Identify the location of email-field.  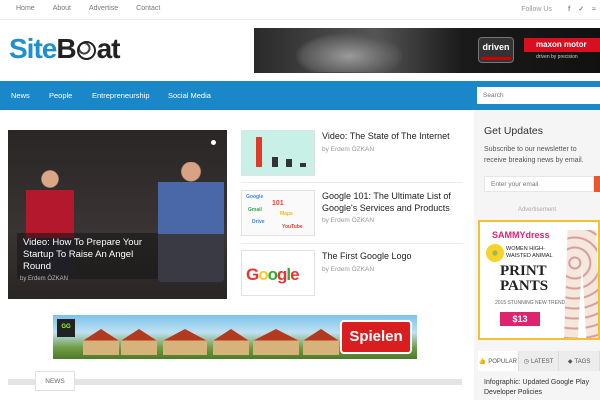
(539, 184).